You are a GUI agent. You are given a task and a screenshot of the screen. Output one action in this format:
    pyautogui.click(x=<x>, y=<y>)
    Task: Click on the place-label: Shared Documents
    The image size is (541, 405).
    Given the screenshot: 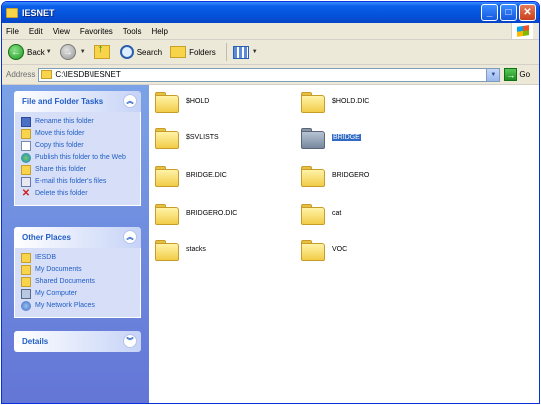 What is the action you would take?
    pyautogui.click(x=65, y=281)
    